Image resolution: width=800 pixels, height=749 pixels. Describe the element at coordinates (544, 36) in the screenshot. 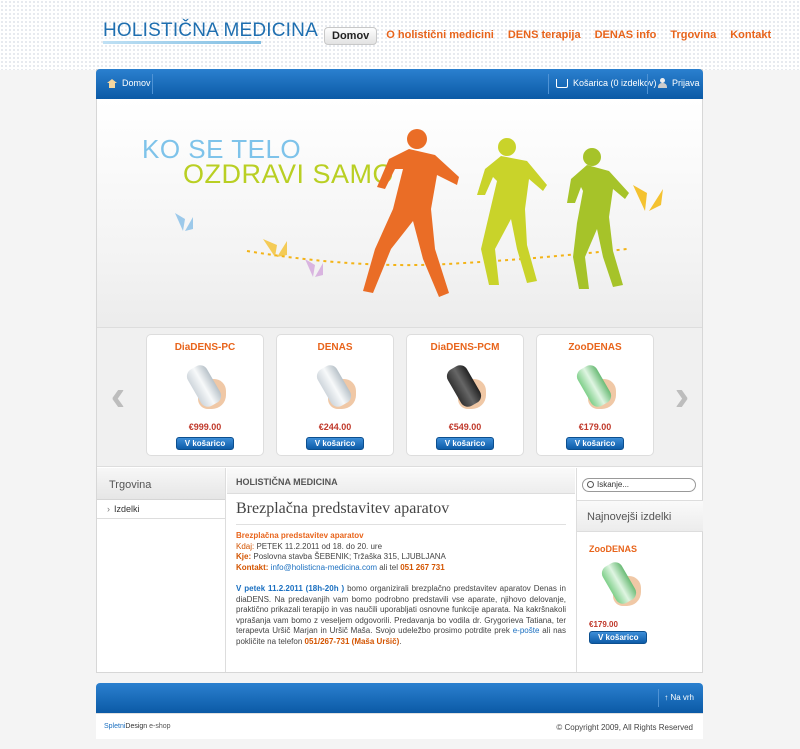

I see `nav-dens-terapija: DENS terapija` at that location.